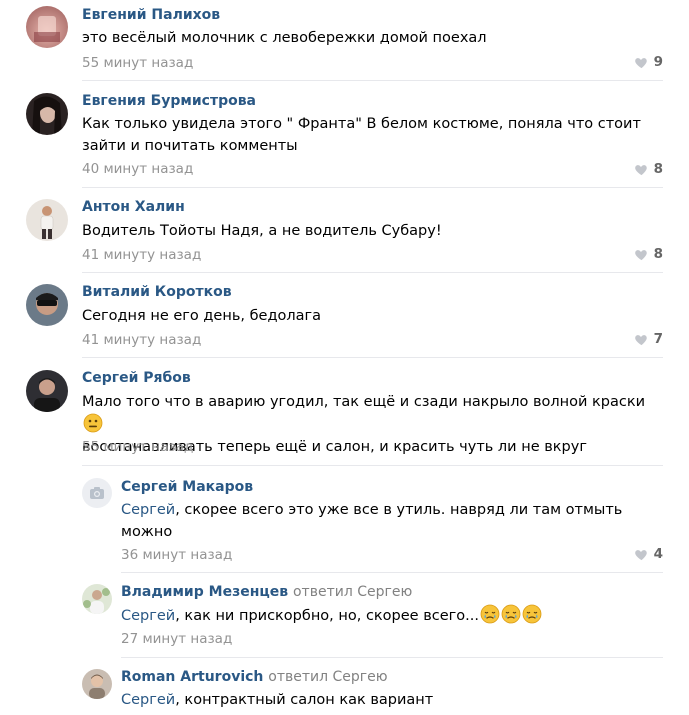 Image resolution: width=689 pixels, height=715 pixels. I want to click on comment-author: Сергей Рябов, so click(136, 378).